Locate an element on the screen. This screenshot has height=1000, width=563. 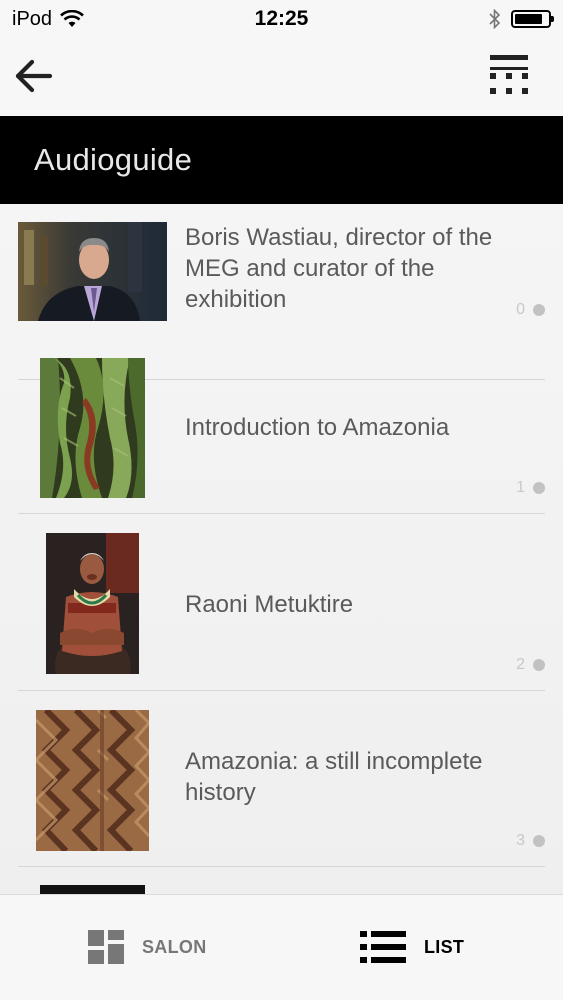
nav-bar is located at coordinates (281, 77).